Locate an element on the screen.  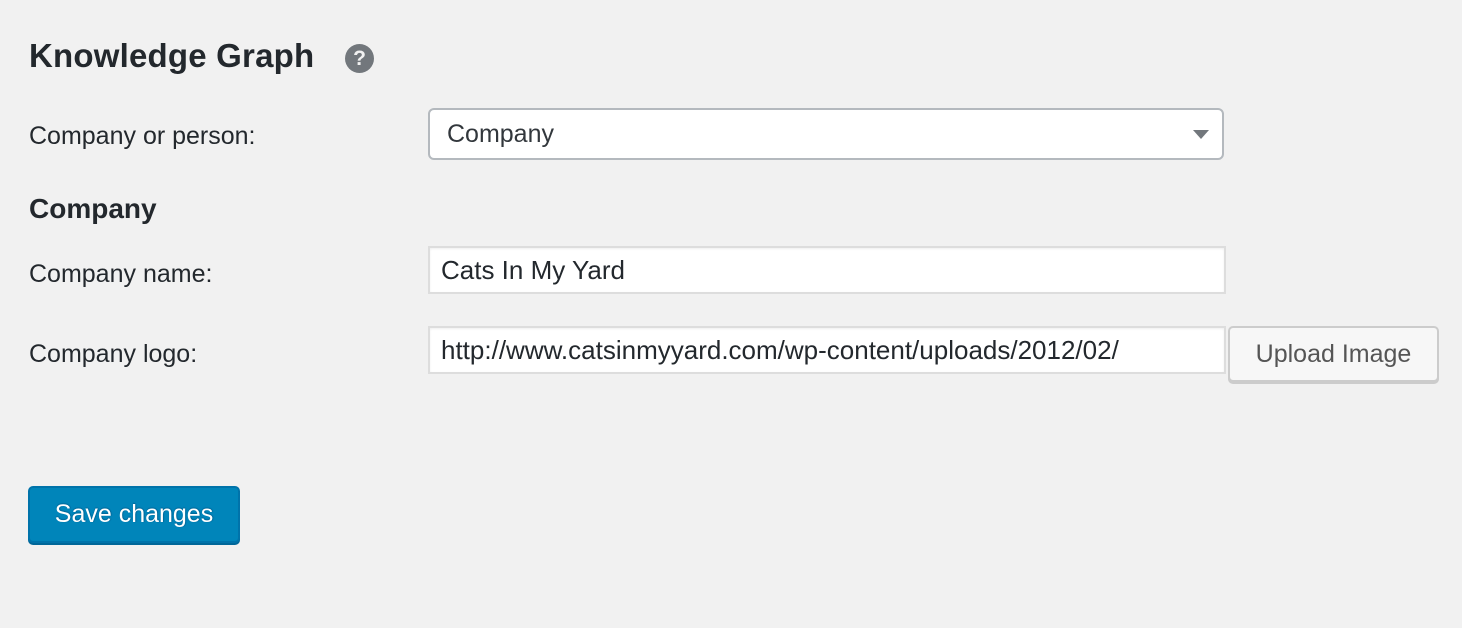
knowledge-graph-header: Knowledge Graph ? is located at coordinates (201, 56).